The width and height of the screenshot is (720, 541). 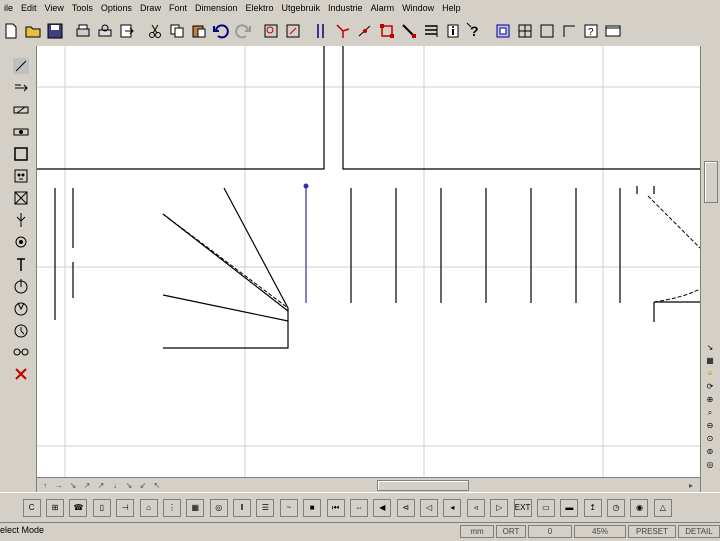 I want to click on menu-view: View, so click(x=54, y=8).